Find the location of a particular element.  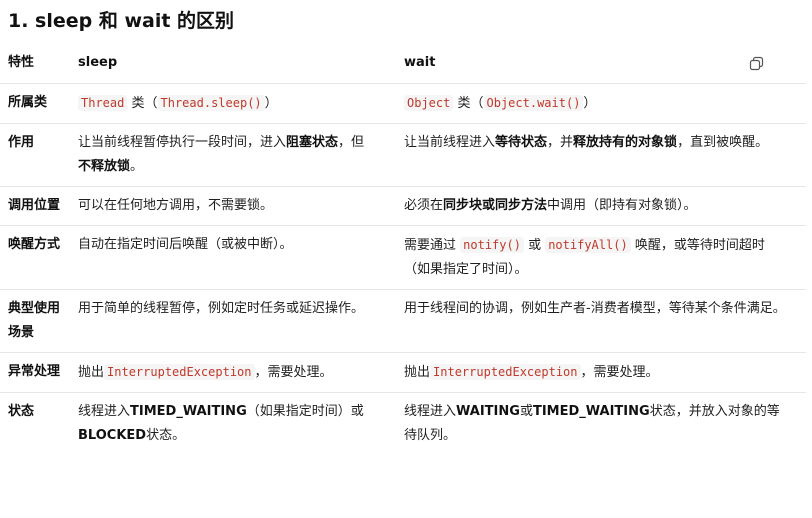

bold-text: BLOCKED is located at coordinates (112, 435).